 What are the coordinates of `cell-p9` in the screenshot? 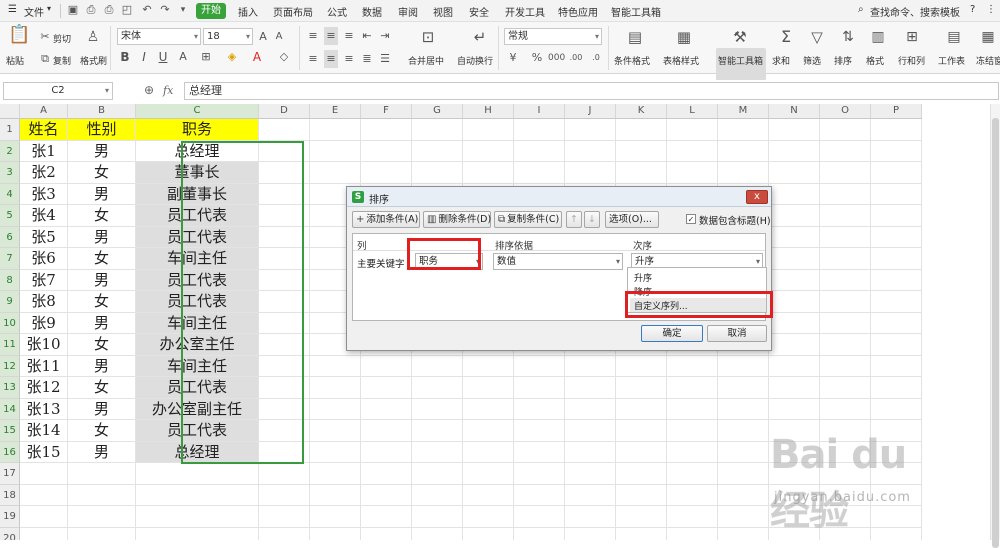 It's located at (896, 302).